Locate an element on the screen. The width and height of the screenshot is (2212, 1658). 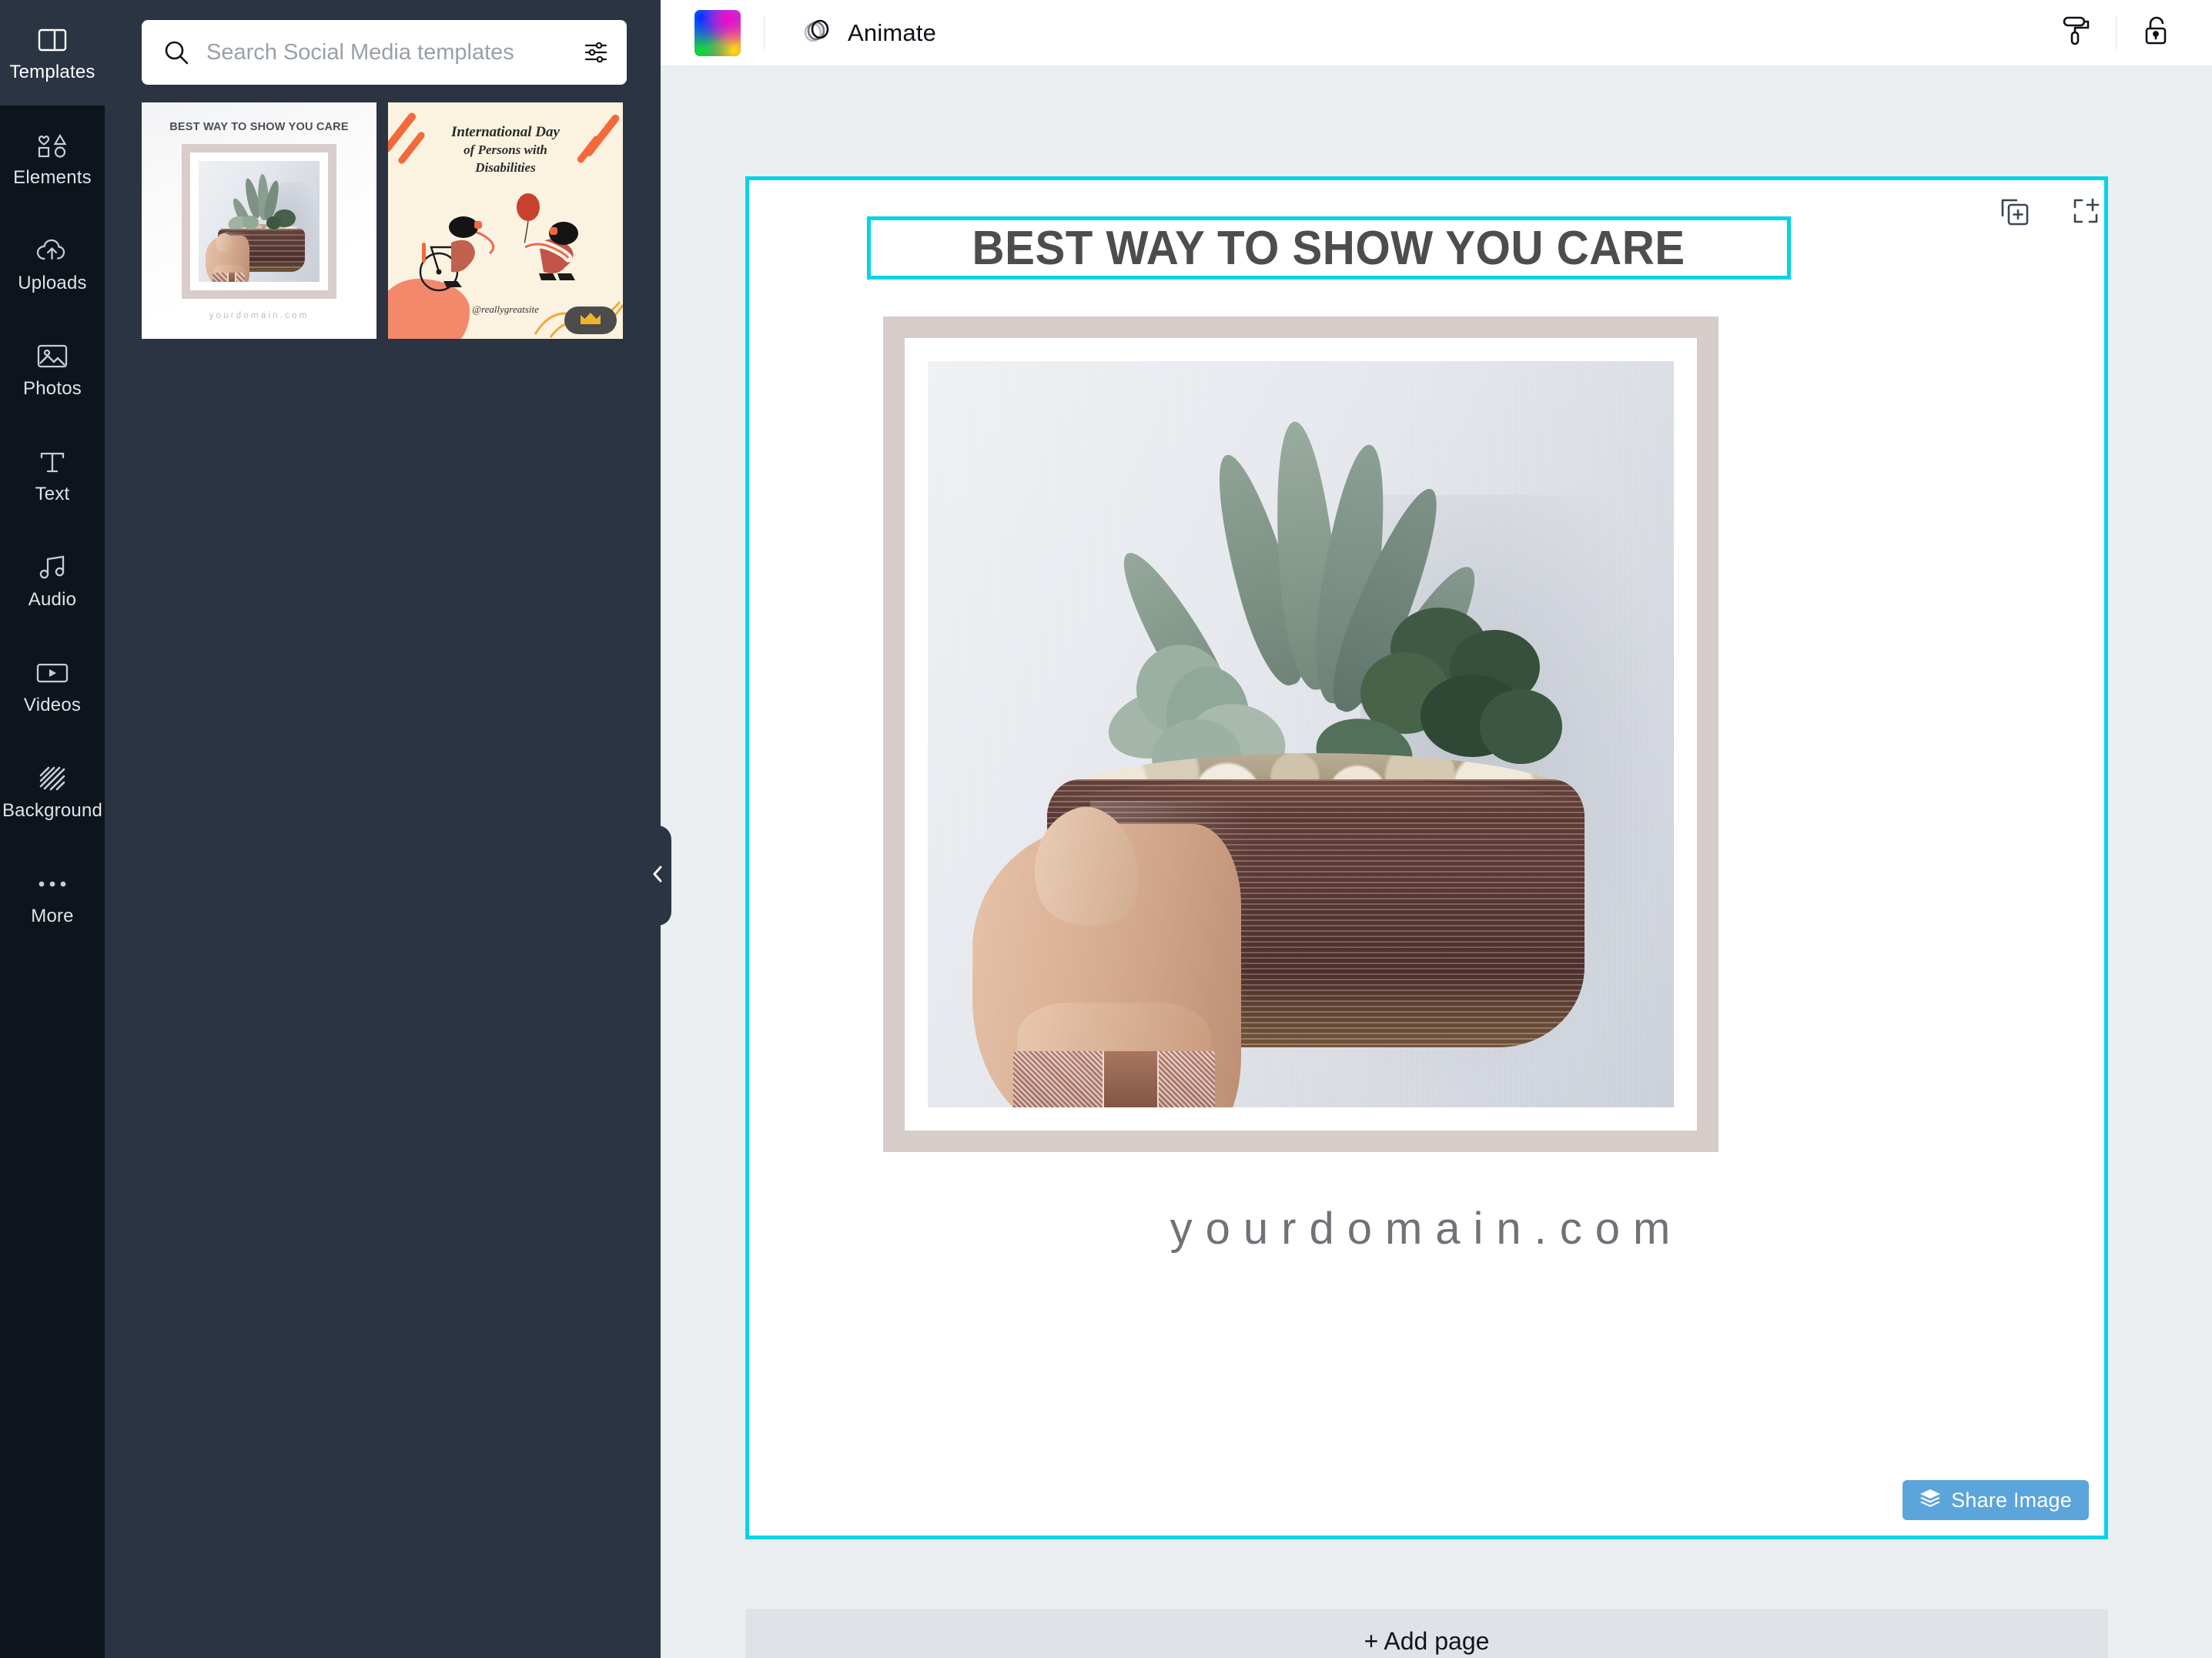
wristwatch is located at coordinates (1114, 1079).